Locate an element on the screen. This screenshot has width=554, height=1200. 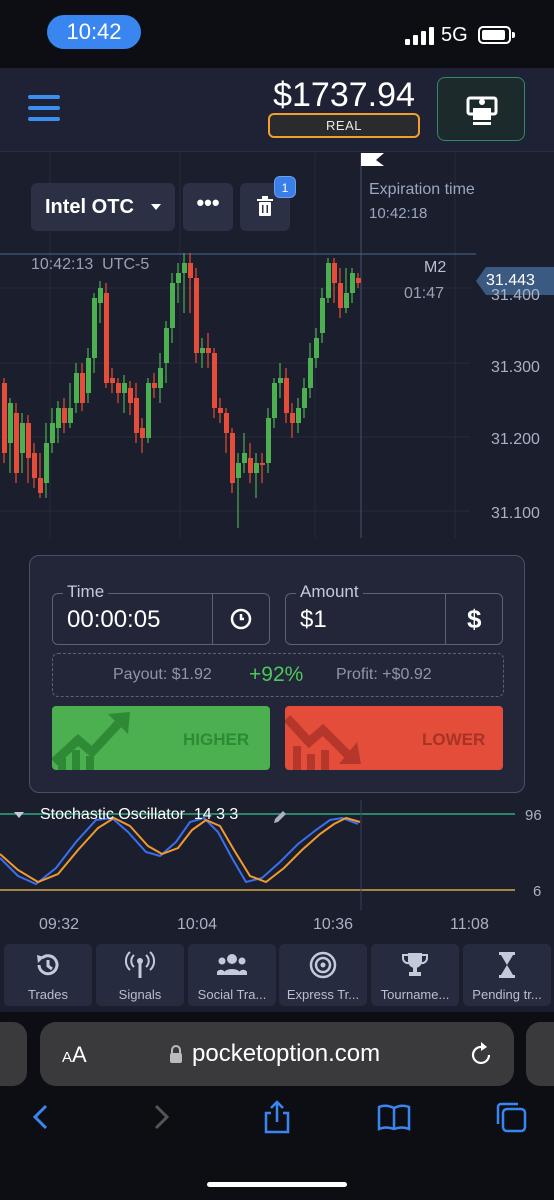
asset-selector: Intel OTC is located at coordinates (103, 207).